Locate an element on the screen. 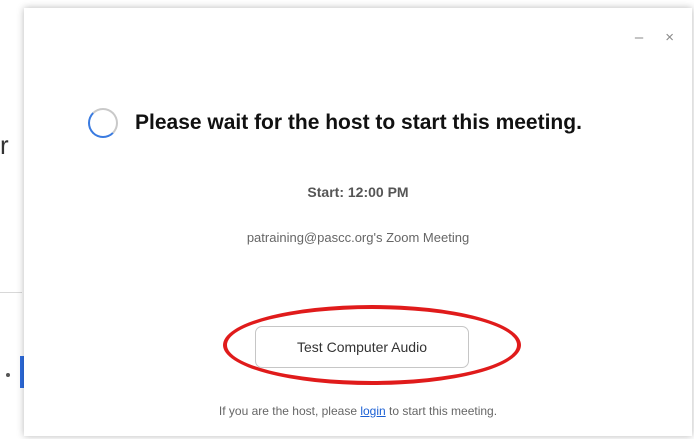 This screenshot has height=439, width=694. footer-suffix: to start this meeting. is located at coordinates (441, 411).